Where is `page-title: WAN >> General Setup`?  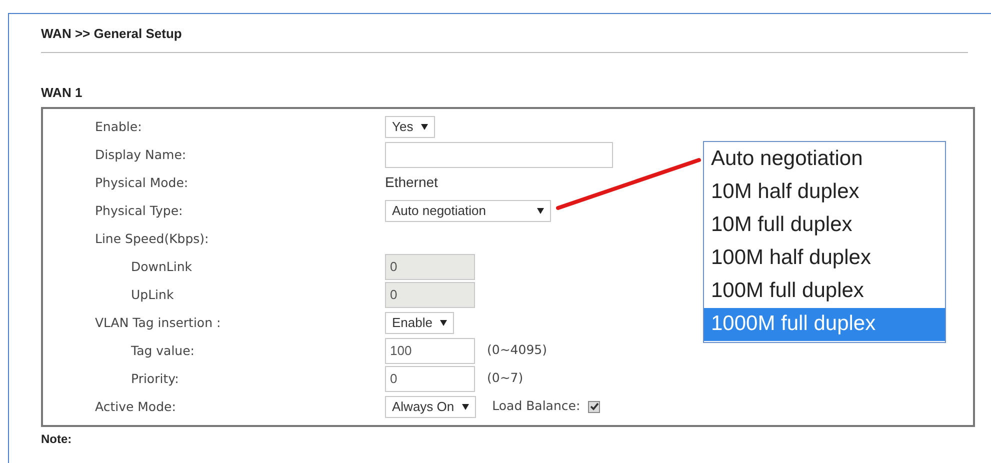 page-title: WAN >> General Setup is located at coordinates (111, 34).